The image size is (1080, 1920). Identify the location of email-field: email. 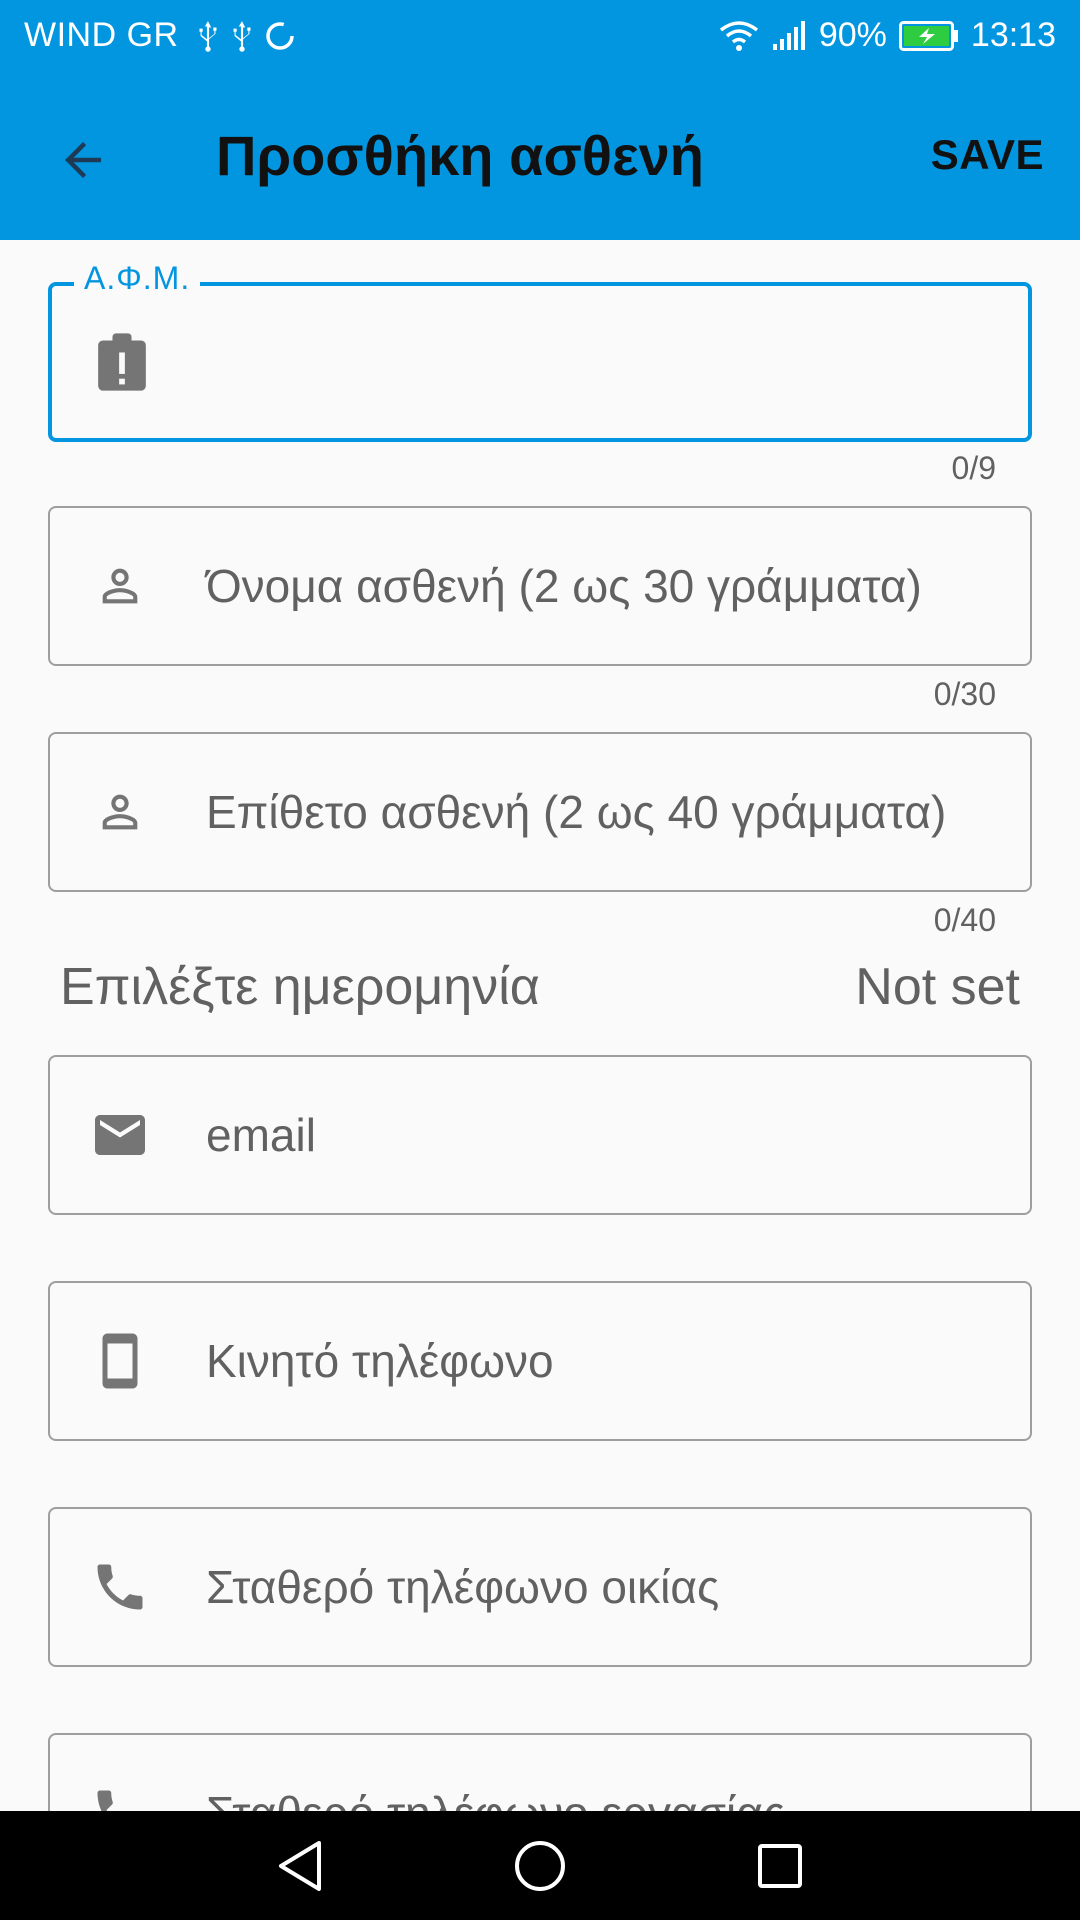
(540, 1135).